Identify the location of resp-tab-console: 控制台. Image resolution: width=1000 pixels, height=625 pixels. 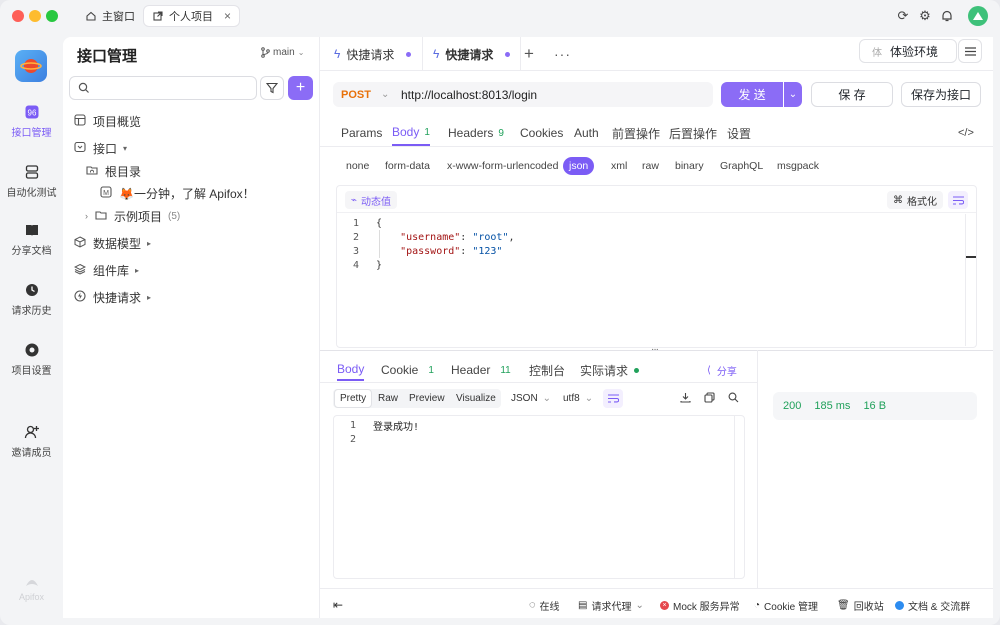
(547, 370).